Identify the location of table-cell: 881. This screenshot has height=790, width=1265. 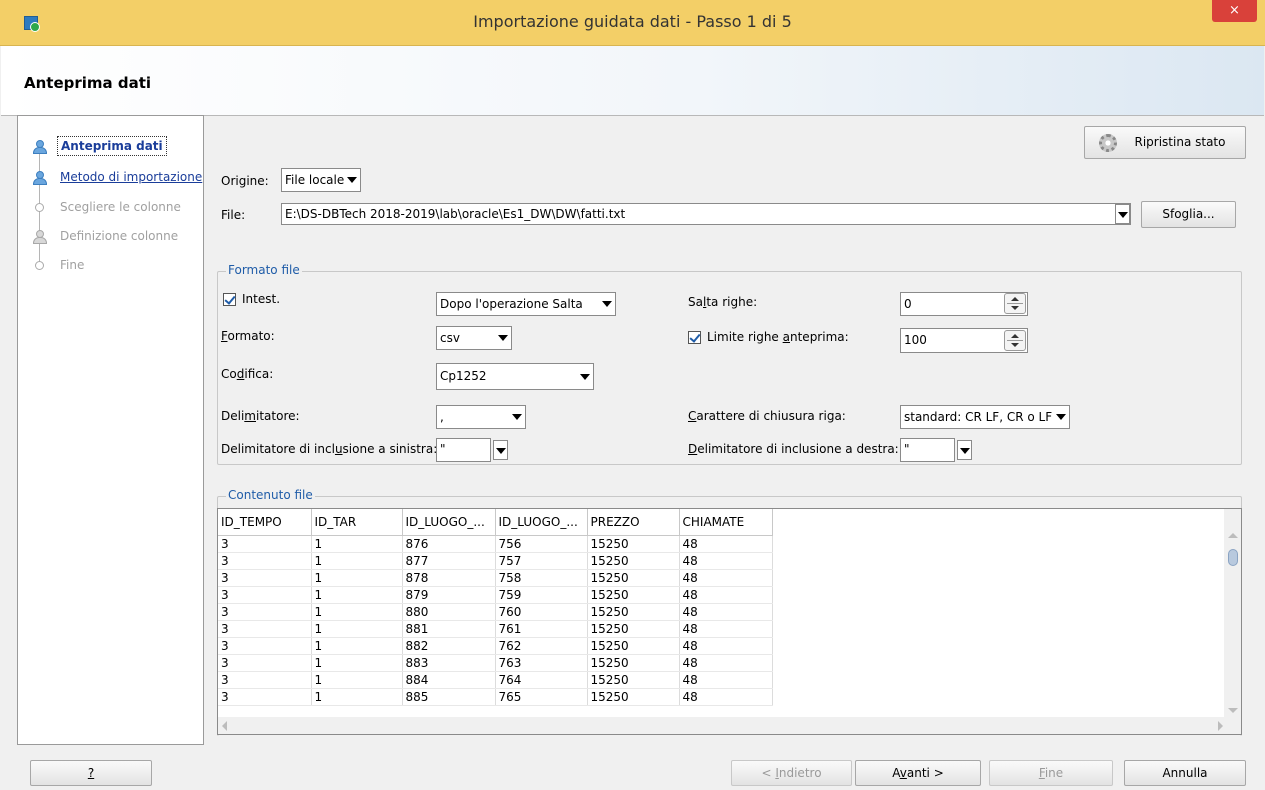
(449, 629).